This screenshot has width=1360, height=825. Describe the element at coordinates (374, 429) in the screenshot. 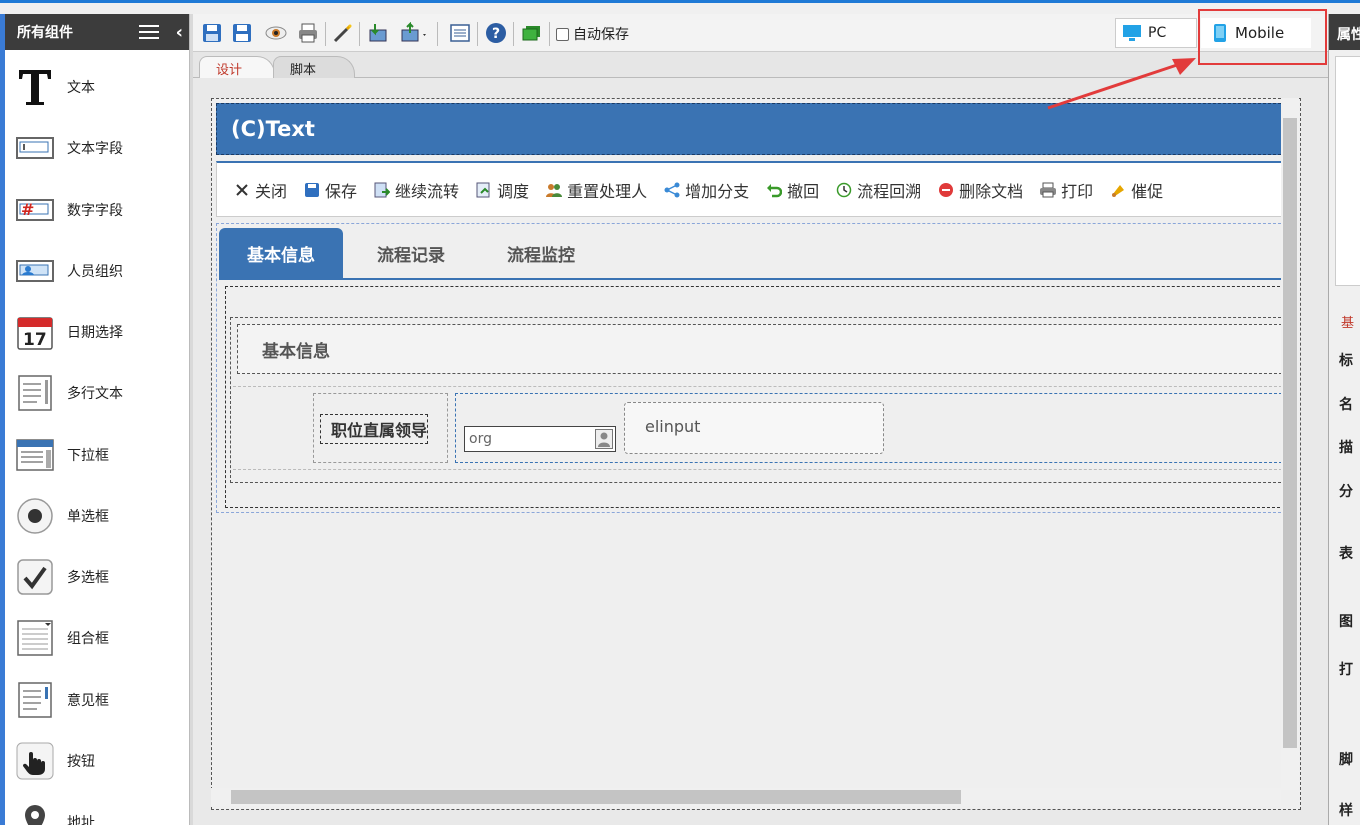

I see `field-label: 职位直属领导` at that location.